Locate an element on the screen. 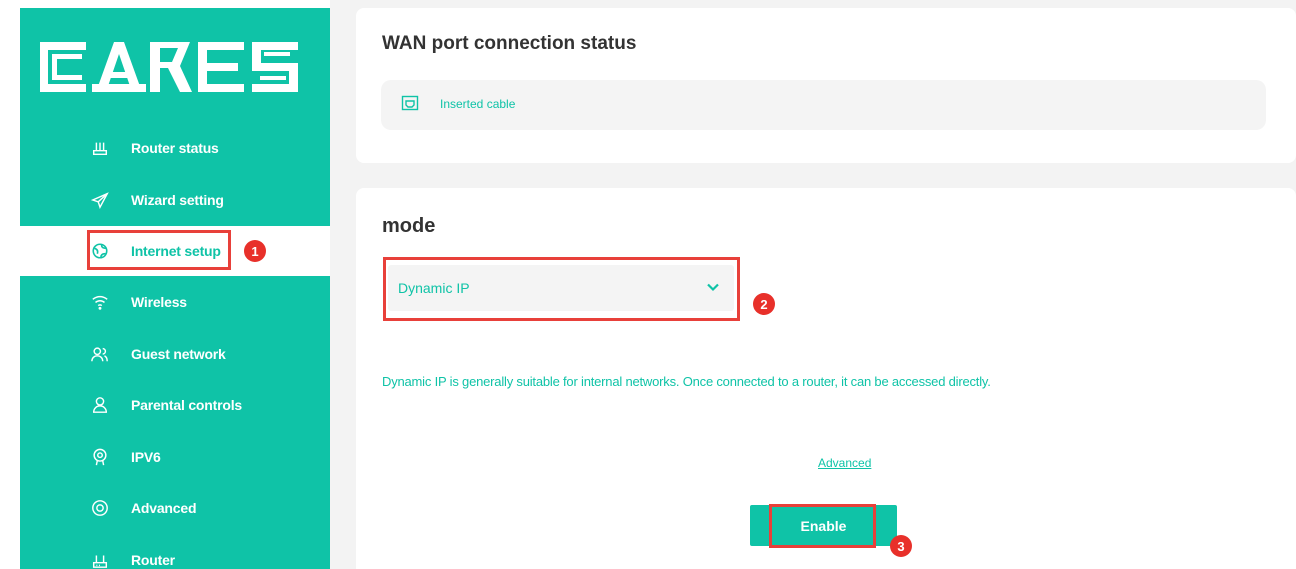 The width and height of the screenshot is (1296, 569). sidebar-item-router-status: Router status is located at coordinates (175, 148).